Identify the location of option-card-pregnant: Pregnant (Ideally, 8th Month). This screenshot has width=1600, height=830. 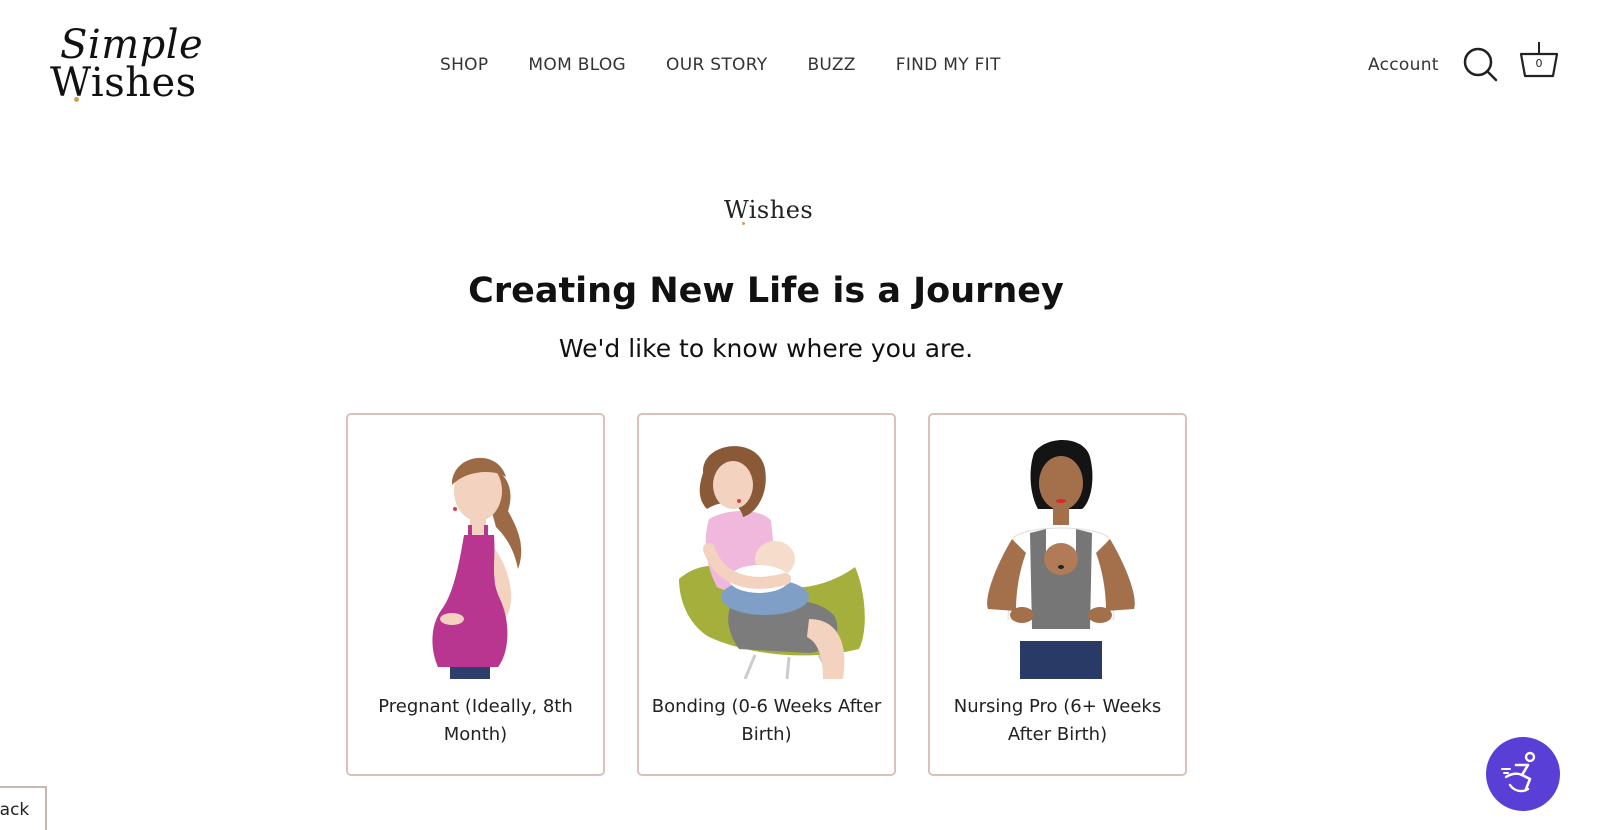
(475, 594).